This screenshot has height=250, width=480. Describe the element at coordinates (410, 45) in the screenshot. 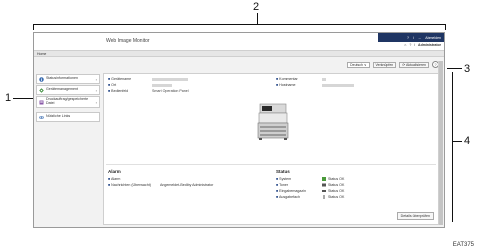

I see `help-small-icon: ?` at that location.